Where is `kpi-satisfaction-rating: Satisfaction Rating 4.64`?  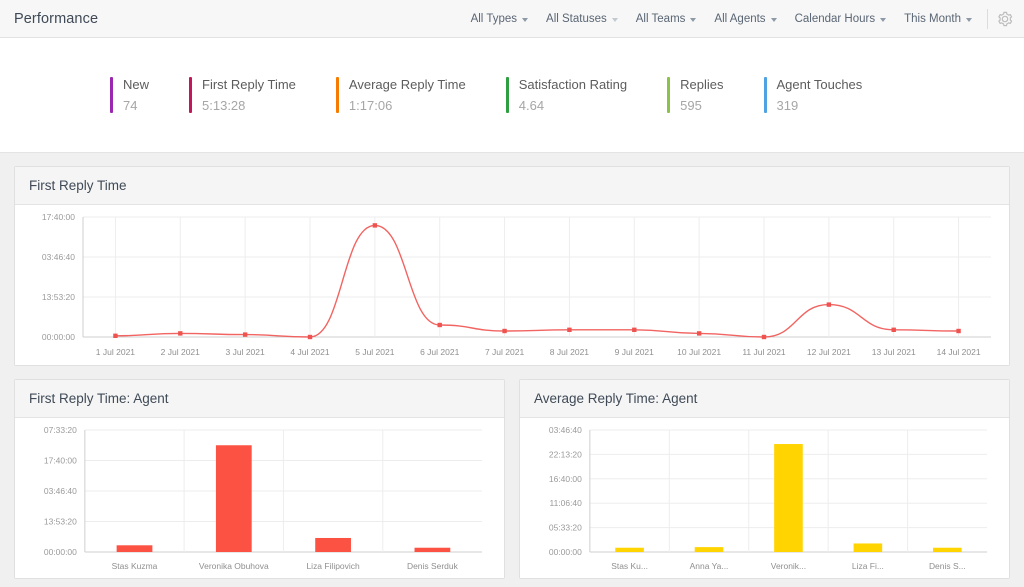 kpi-satisfaction-rating: Satisfaction Rating 4.64 is located at coordinates (586, 95).